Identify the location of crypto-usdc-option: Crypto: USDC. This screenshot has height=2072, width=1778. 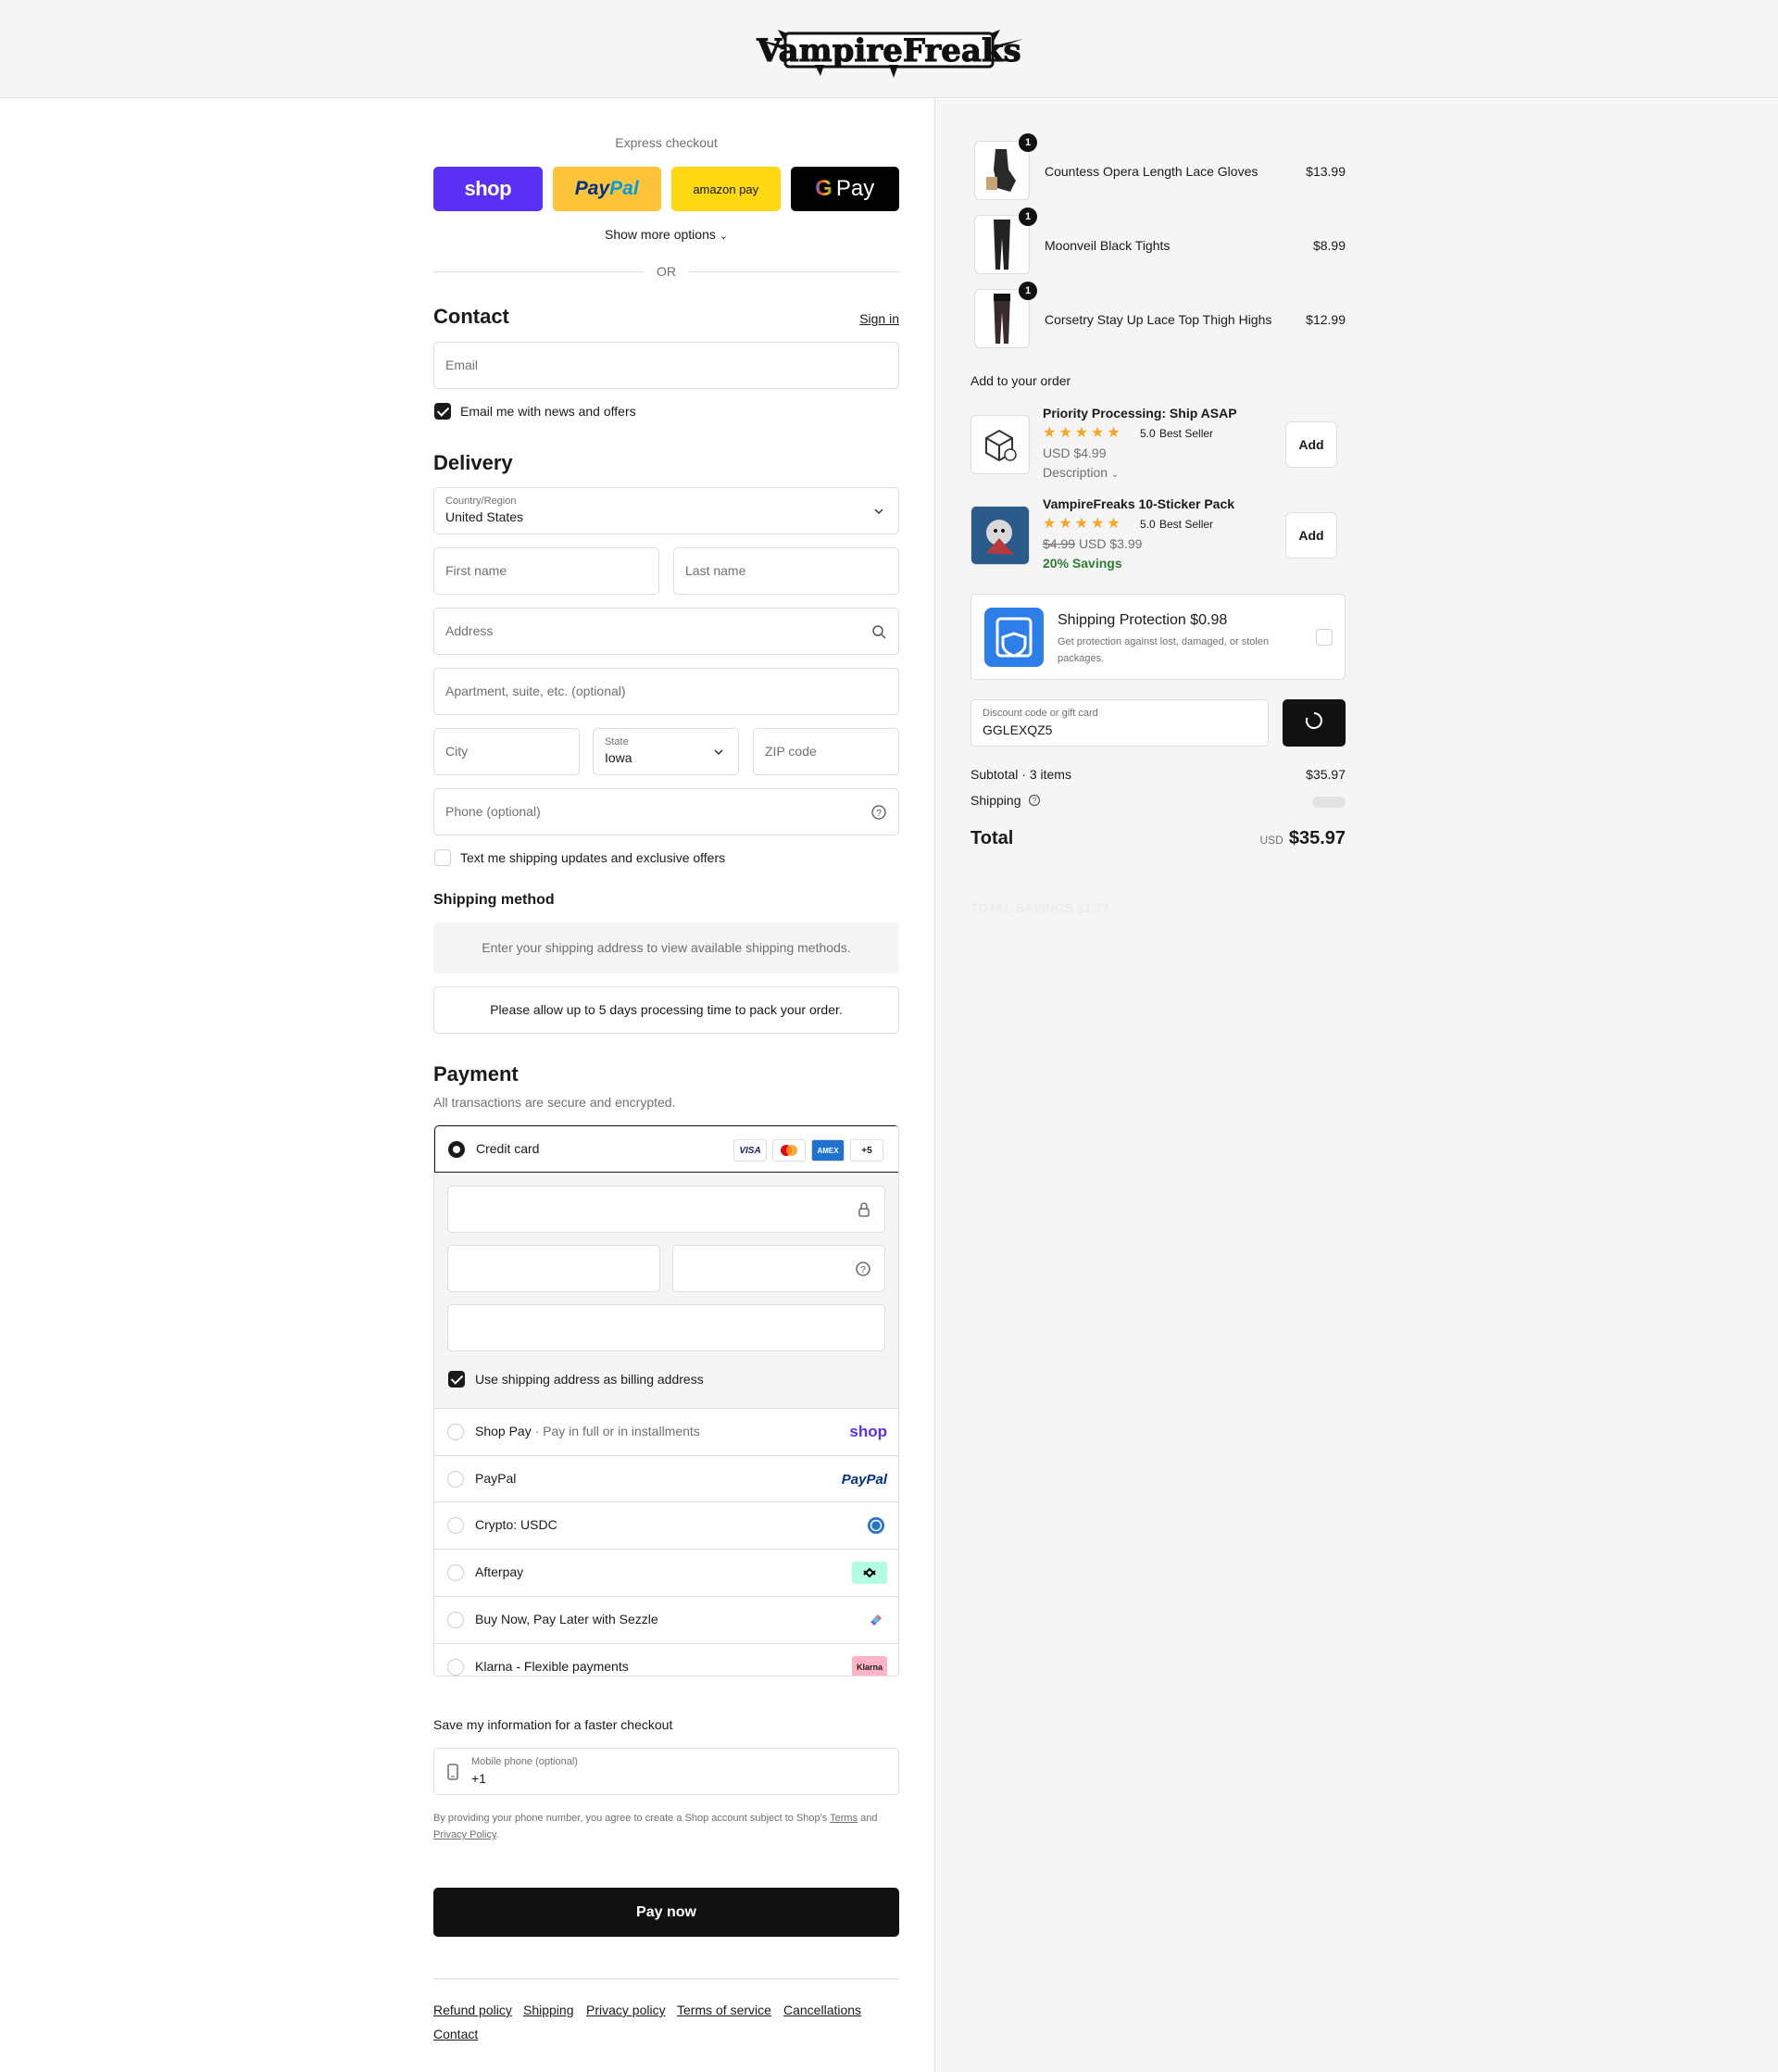
(666, 1525).